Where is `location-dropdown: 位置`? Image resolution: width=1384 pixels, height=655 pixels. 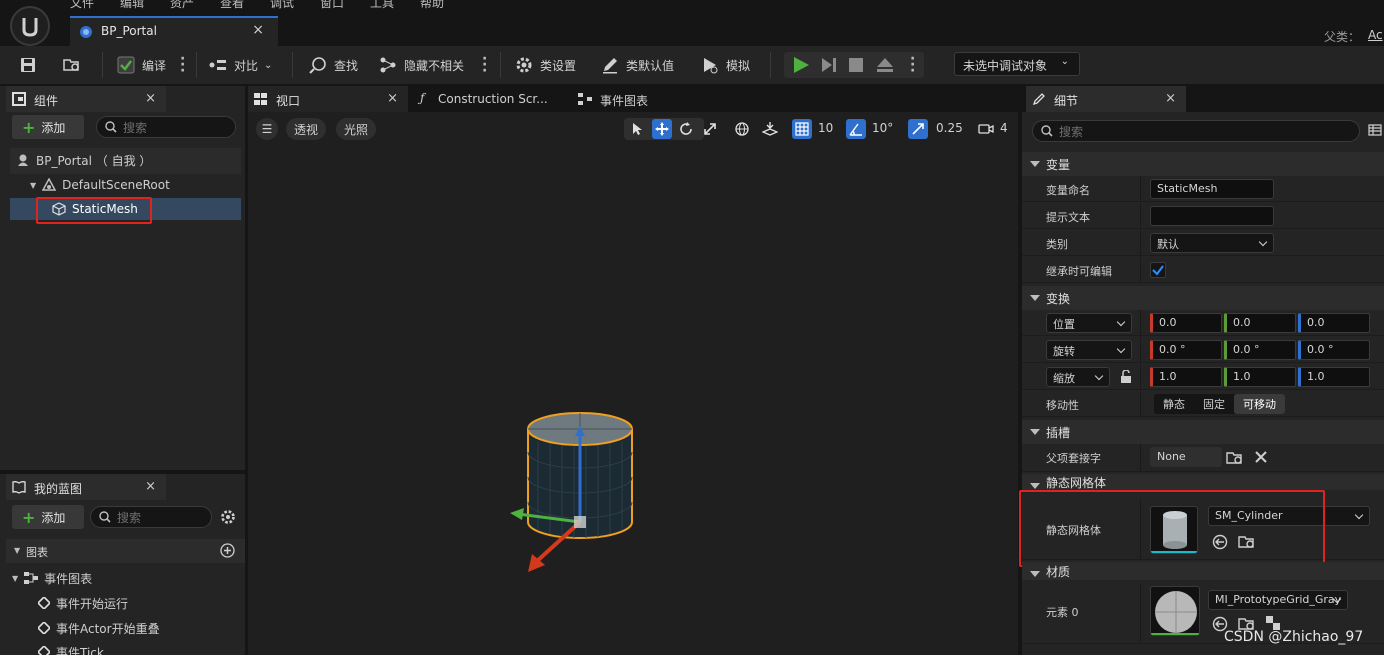
location-dropdown: 位置 is located at coordinates (1089, 323).